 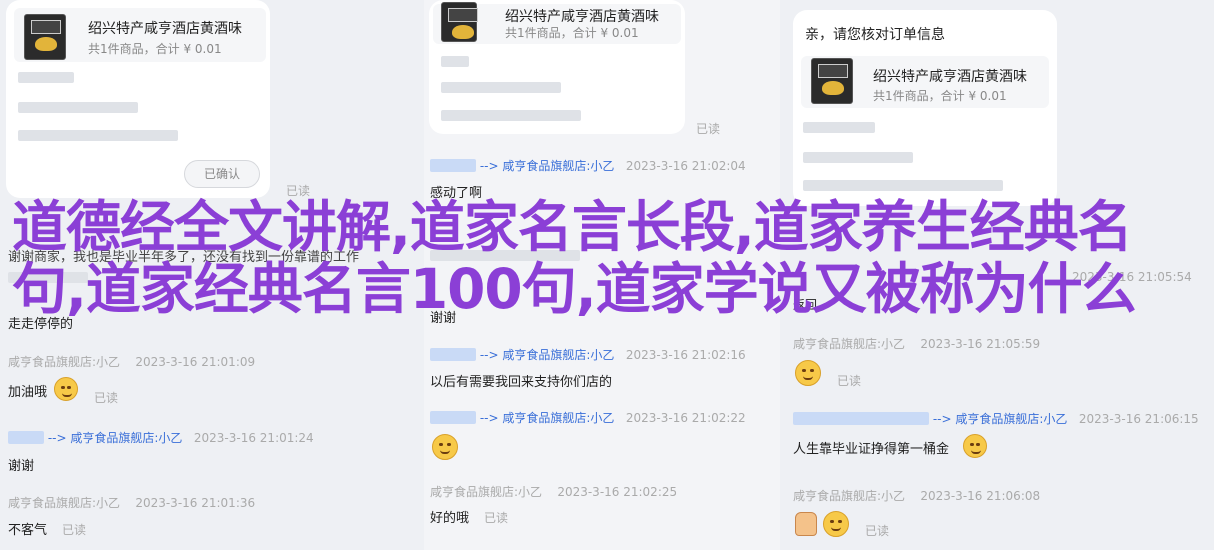 I want to click on message-time: 2023-3-16 21:06:08, so click(x=980, y=496).